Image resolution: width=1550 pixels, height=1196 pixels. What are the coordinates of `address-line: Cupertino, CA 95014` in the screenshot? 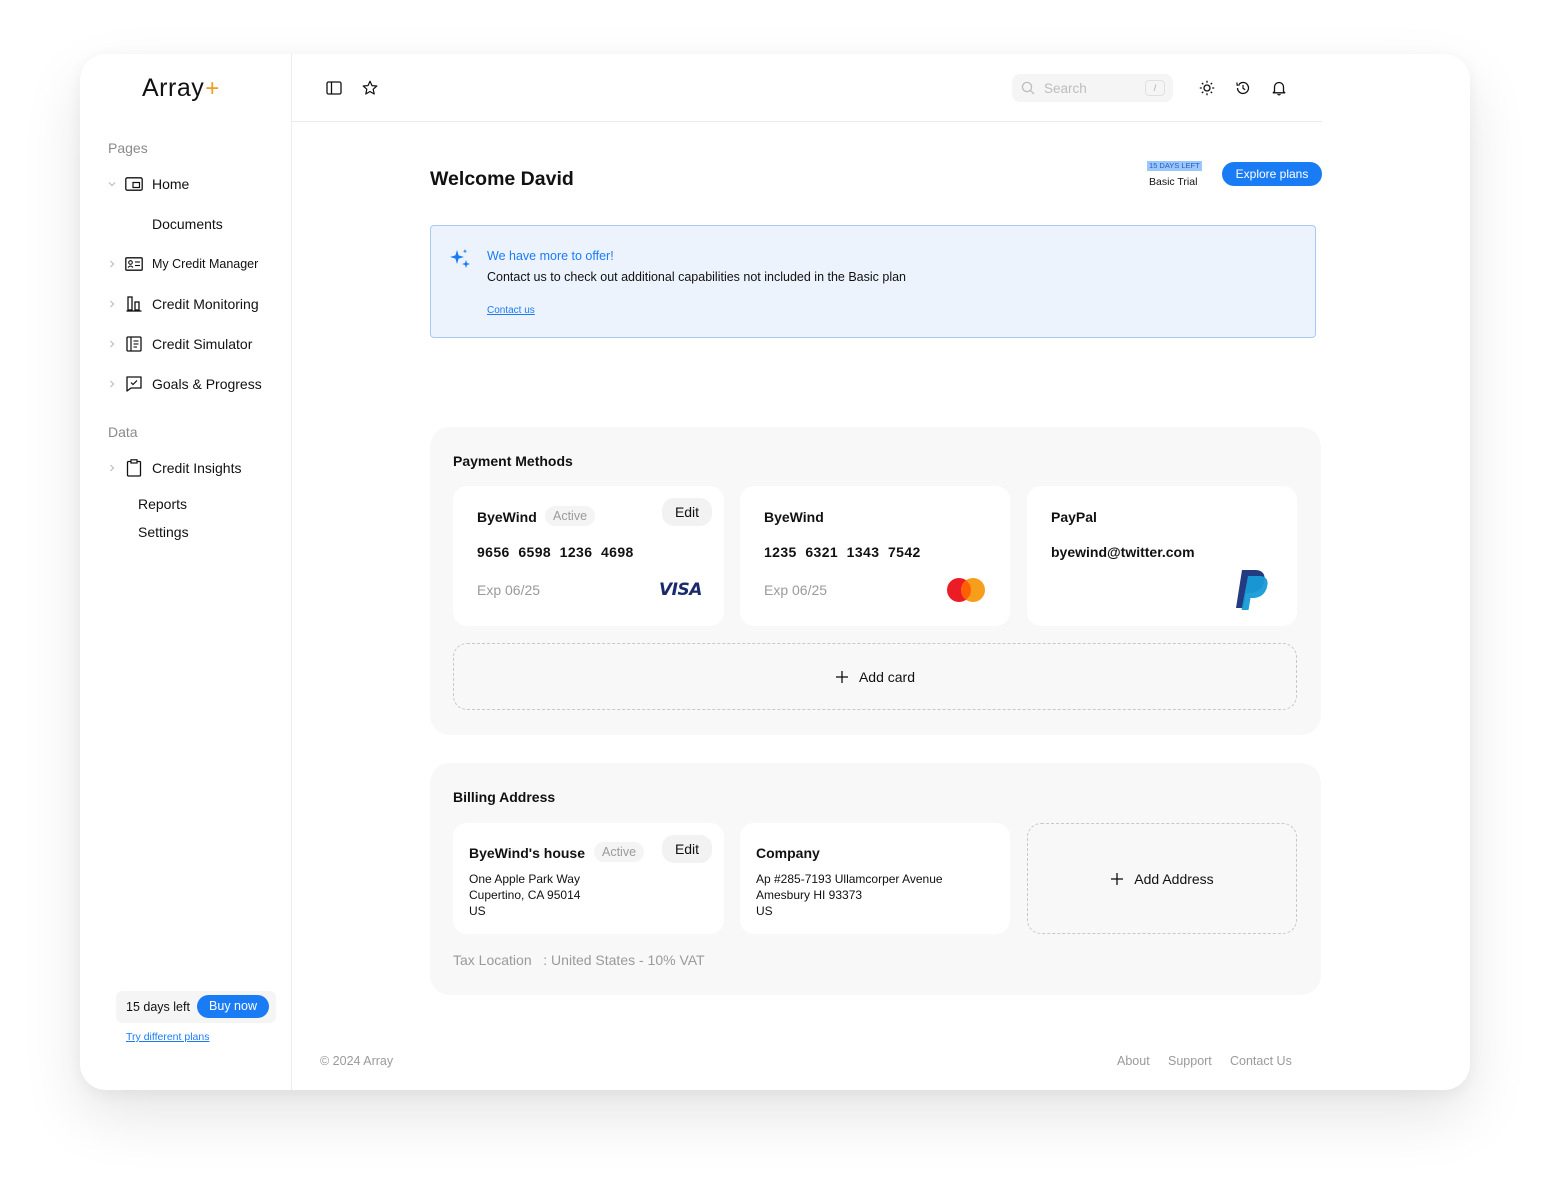 It's located at (525, 895).